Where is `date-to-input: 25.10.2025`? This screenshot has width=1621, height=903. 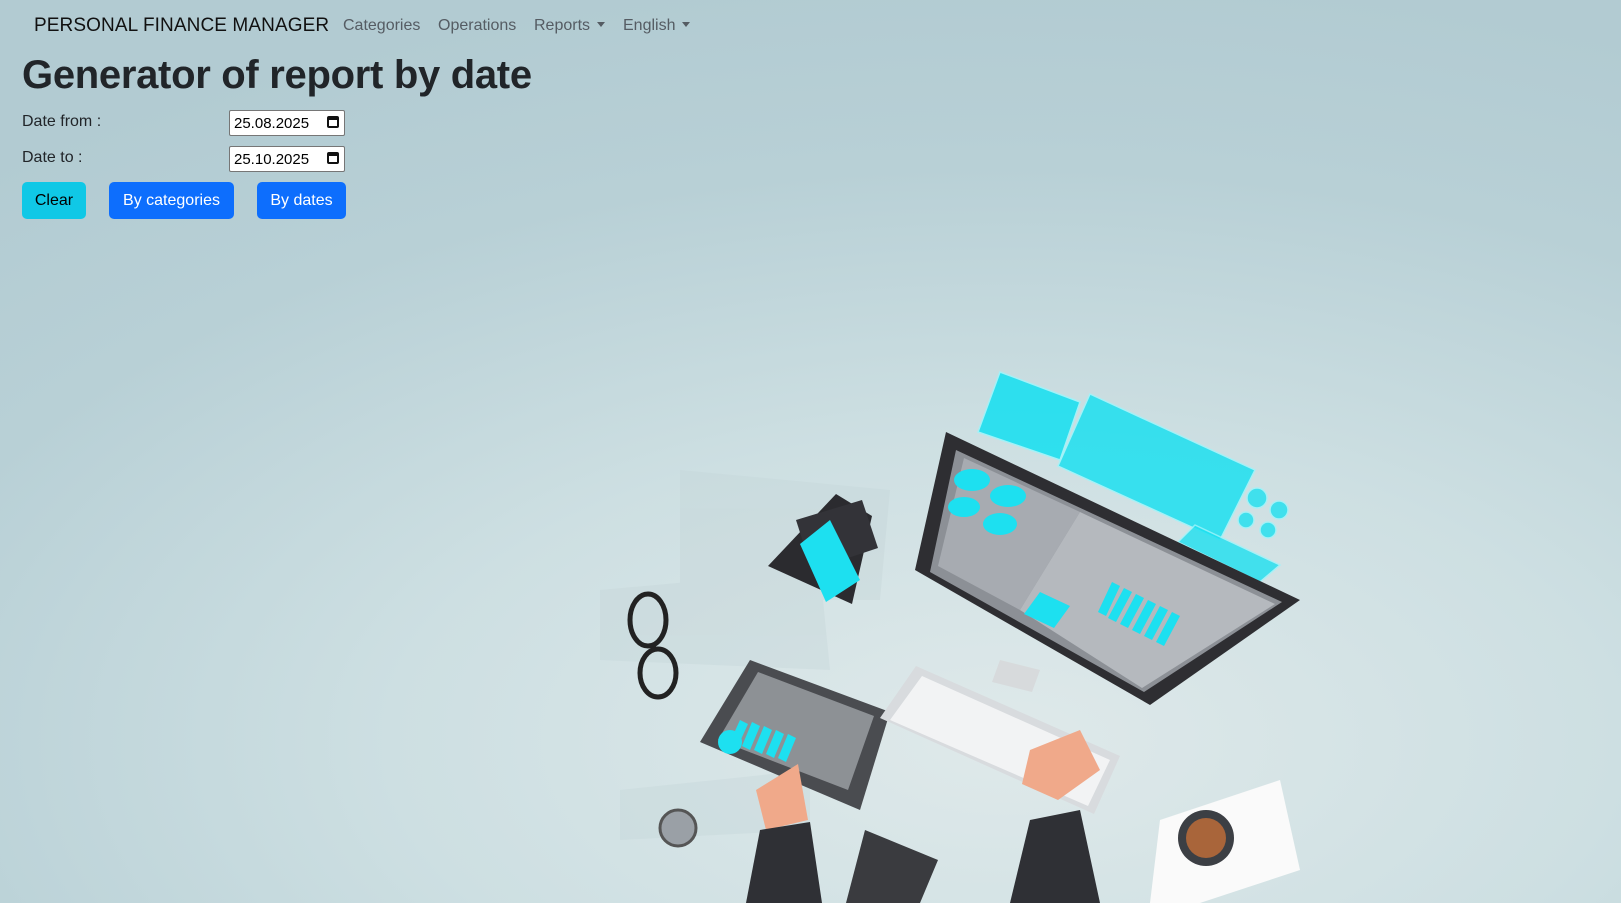 date-to-input: 25.10.2025 is located at coordinates (287, 159).